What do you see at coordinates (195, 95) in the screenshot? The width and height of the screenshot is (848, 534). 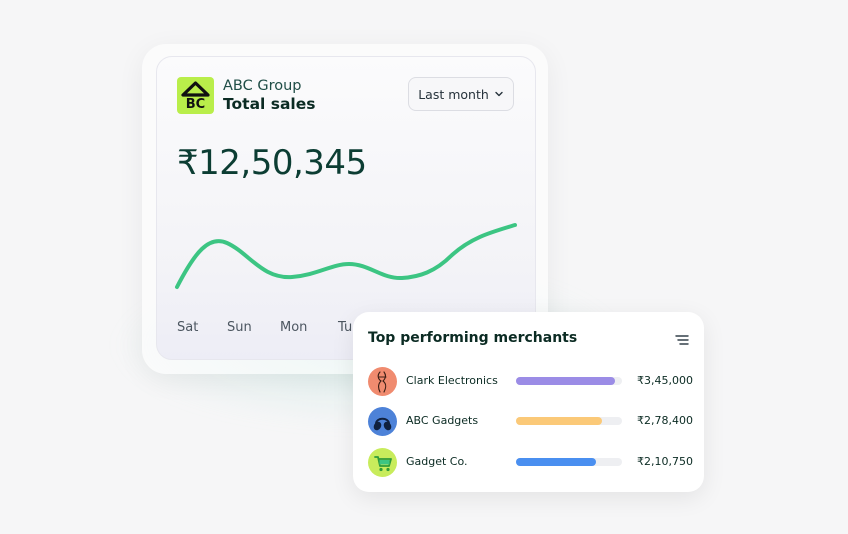 I see `abc-logo-icon: BC` at bounding box center [195, 95].